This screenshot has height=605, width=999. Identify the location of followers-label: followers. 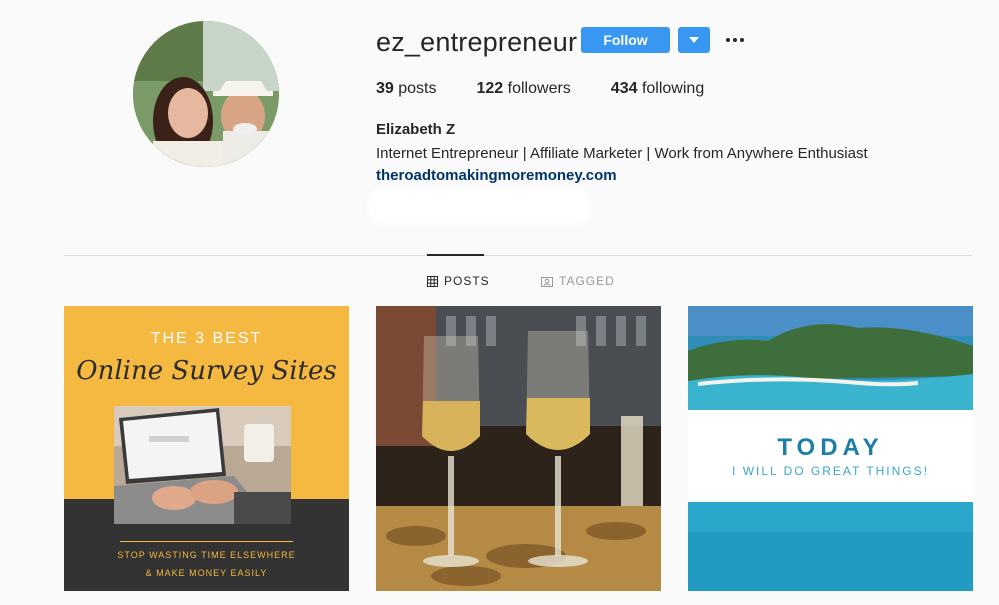
(539, 88).